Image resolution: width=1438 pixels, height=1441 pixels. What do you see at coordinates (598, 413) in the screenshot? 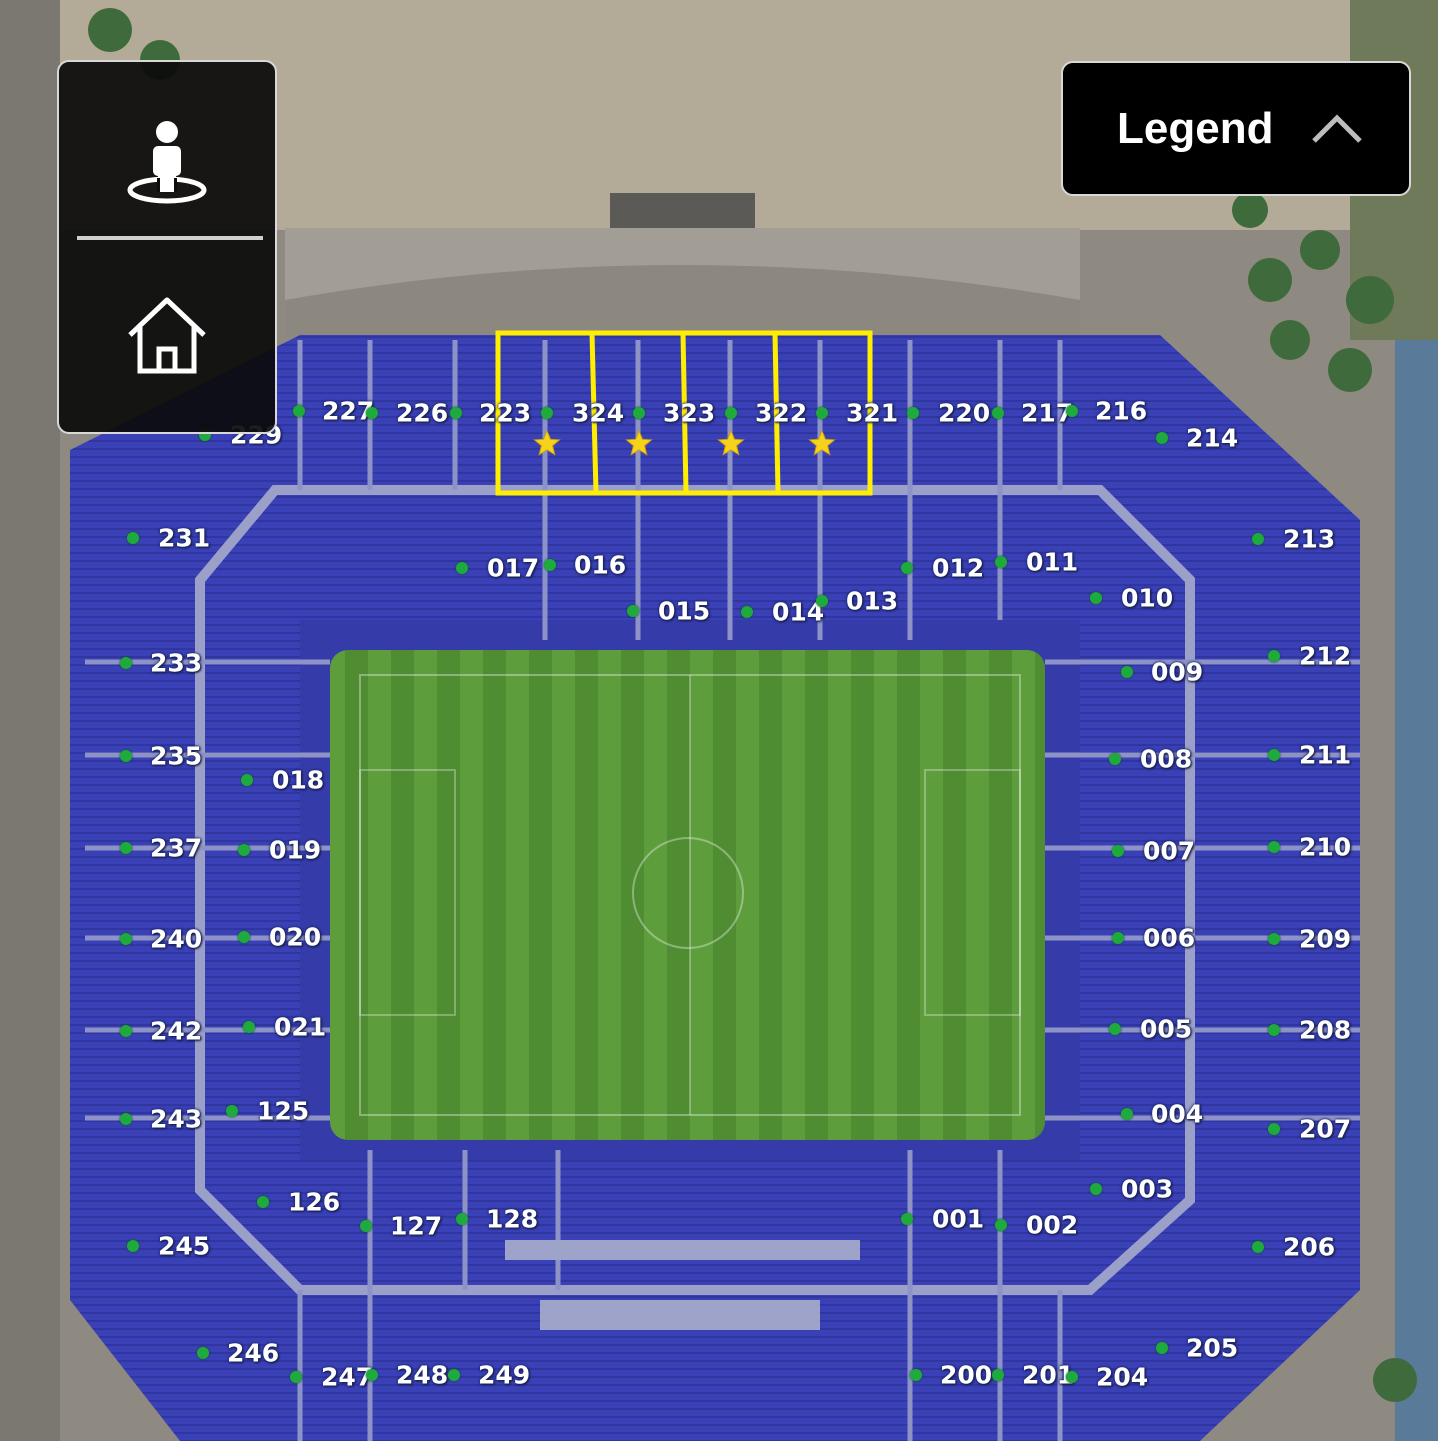
I see `section-label-324: 324` at bounding box center [598, 413].